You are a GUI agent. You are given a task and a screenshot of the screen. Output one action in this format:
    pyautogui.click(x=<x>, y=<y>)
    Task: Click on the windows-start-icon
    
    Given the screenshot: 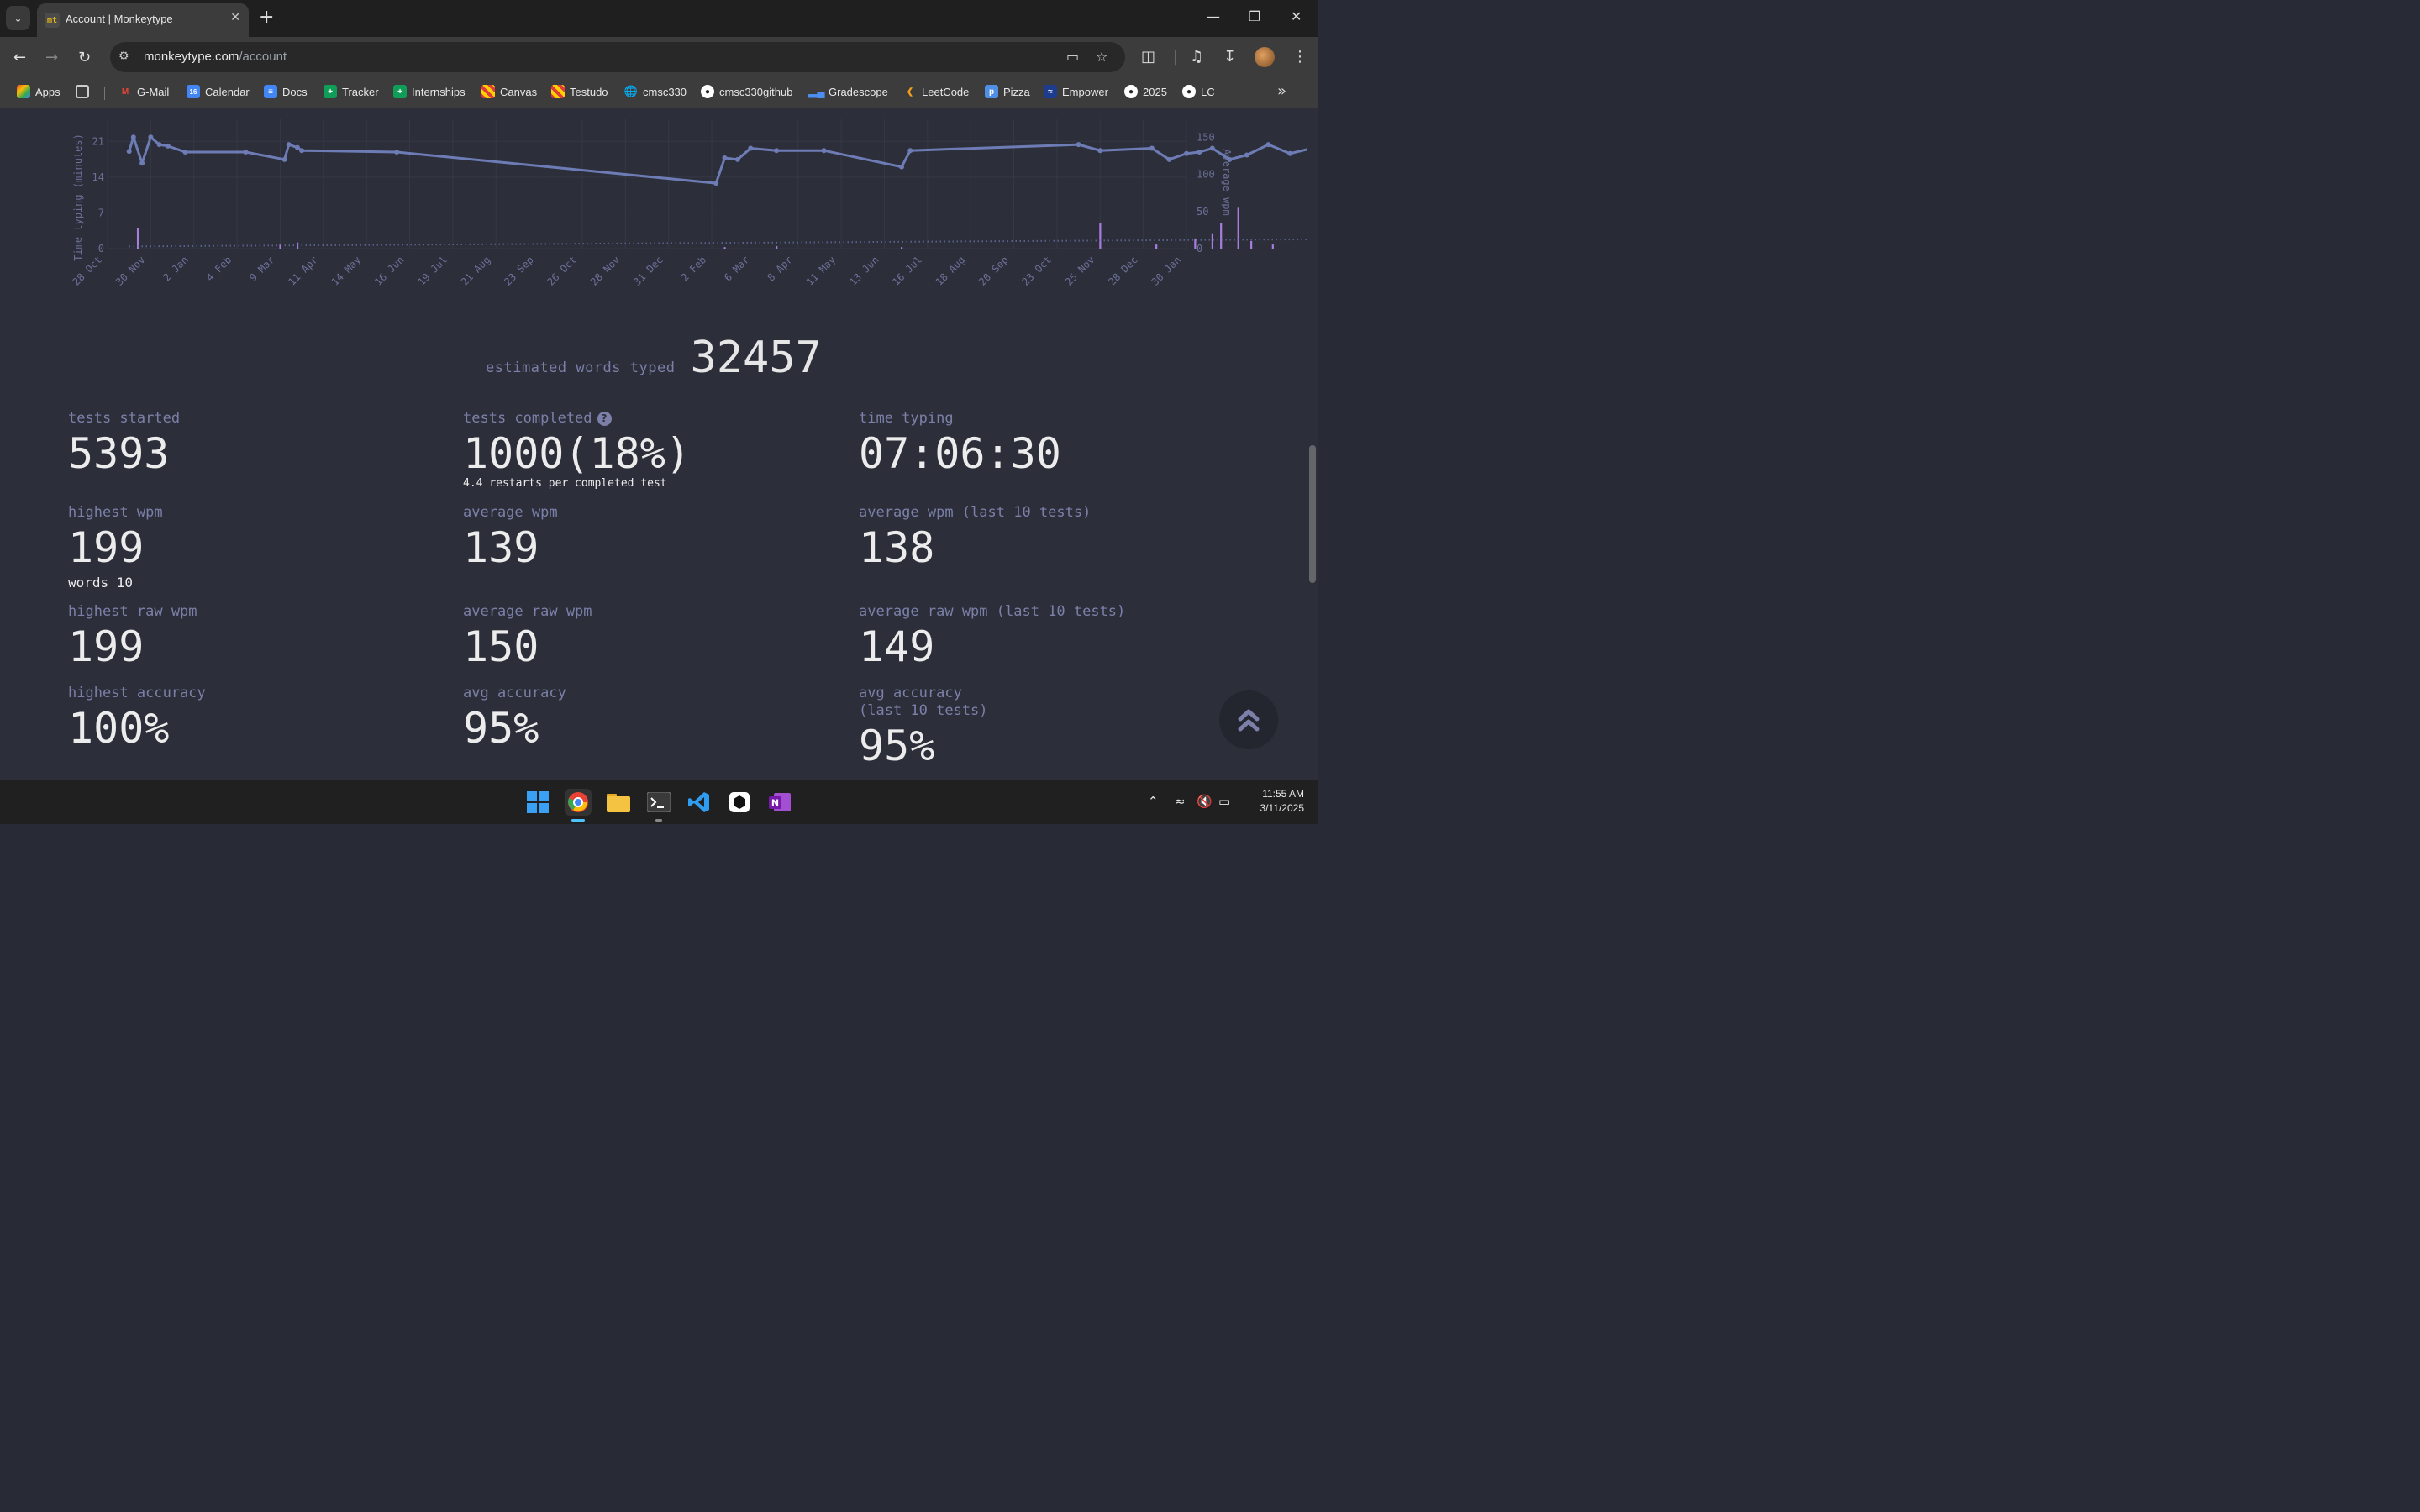 What is the action you would take?
    pyautogui.click(x=537, y=802)
    